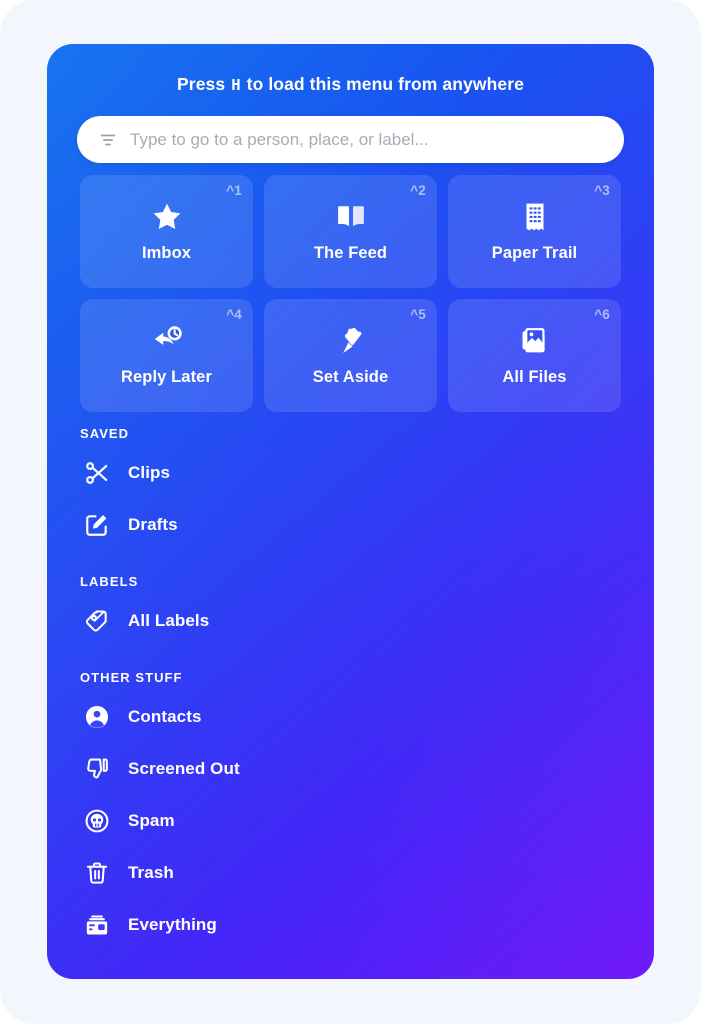  What do you see at coordinates (201, 84) in the screenshot?
I see `hint-prefix: Press` at bounding box center [201, 84].